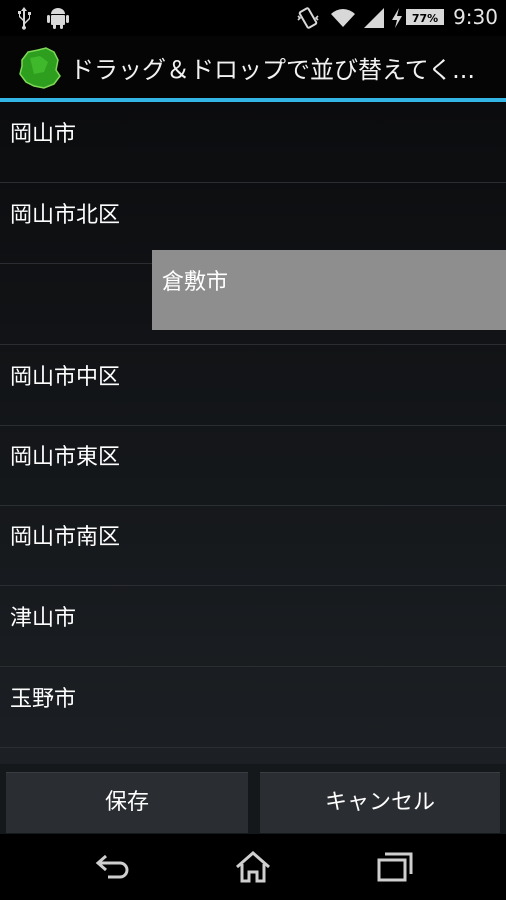 This screenshot has width=506, height=900. I want to click on list-item-label: 岡山市中区, so click(65, 377).